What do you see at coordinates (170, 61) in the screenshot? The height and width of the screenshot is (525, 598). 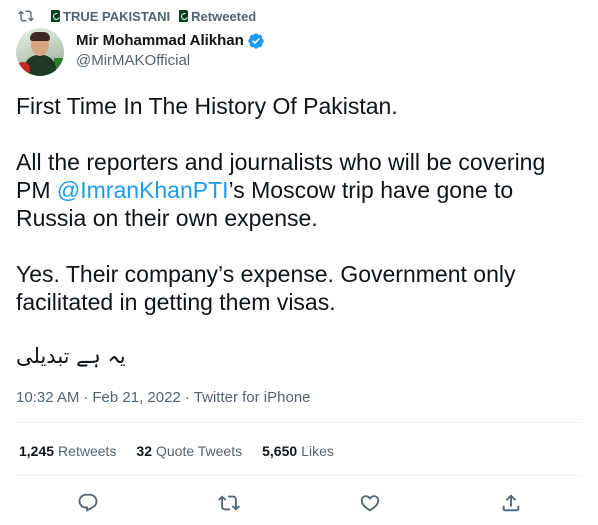 I see `author-handle: @MirMAKOfficial` at bounding box center [170, 61].